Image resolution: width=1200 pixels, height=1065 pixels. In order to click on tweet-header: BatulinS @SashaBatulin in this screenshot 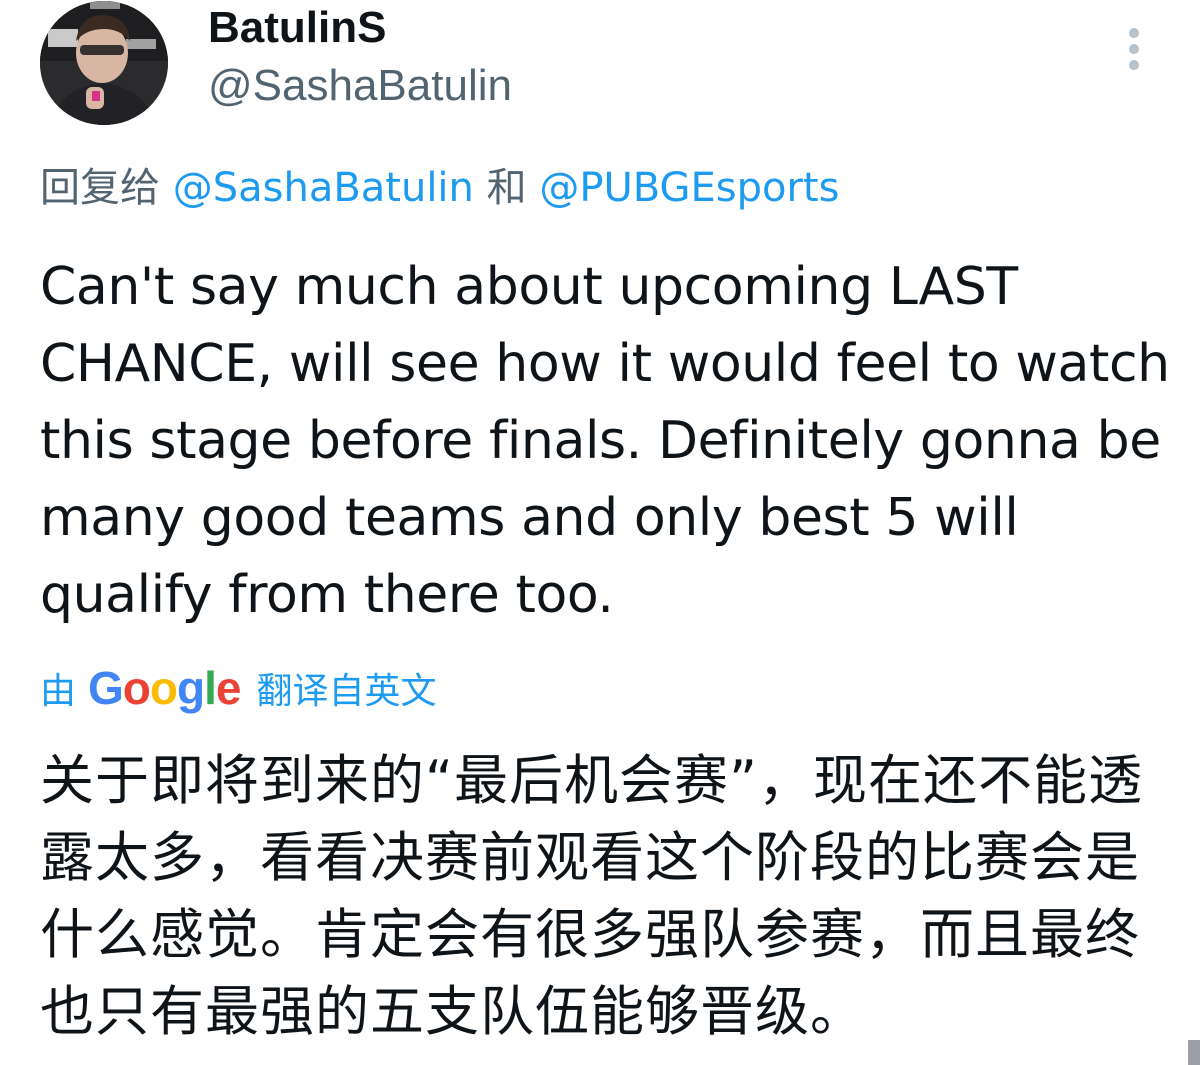, I will do `click(600, 70)`.